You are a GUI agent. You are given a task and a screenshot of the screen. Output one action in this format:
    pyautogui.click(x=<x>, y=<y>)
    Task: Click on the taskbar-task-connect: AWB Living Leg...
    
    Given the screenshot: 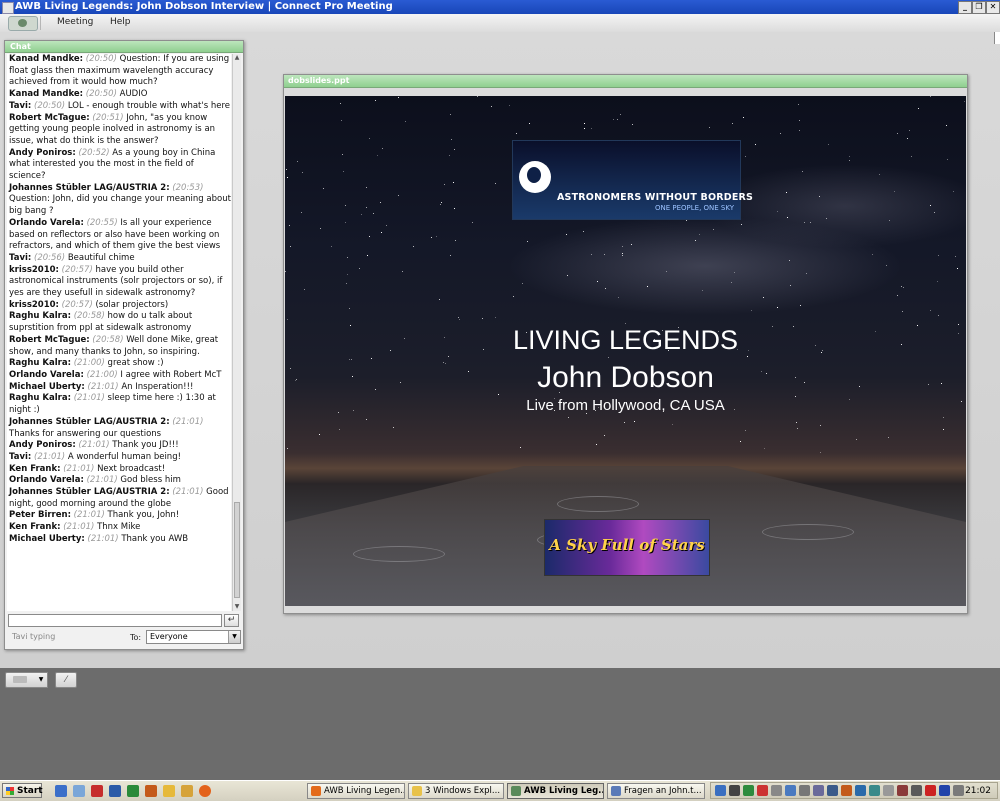 What is the action you would take?
    pyautogui.click(x=555, y=791)
    